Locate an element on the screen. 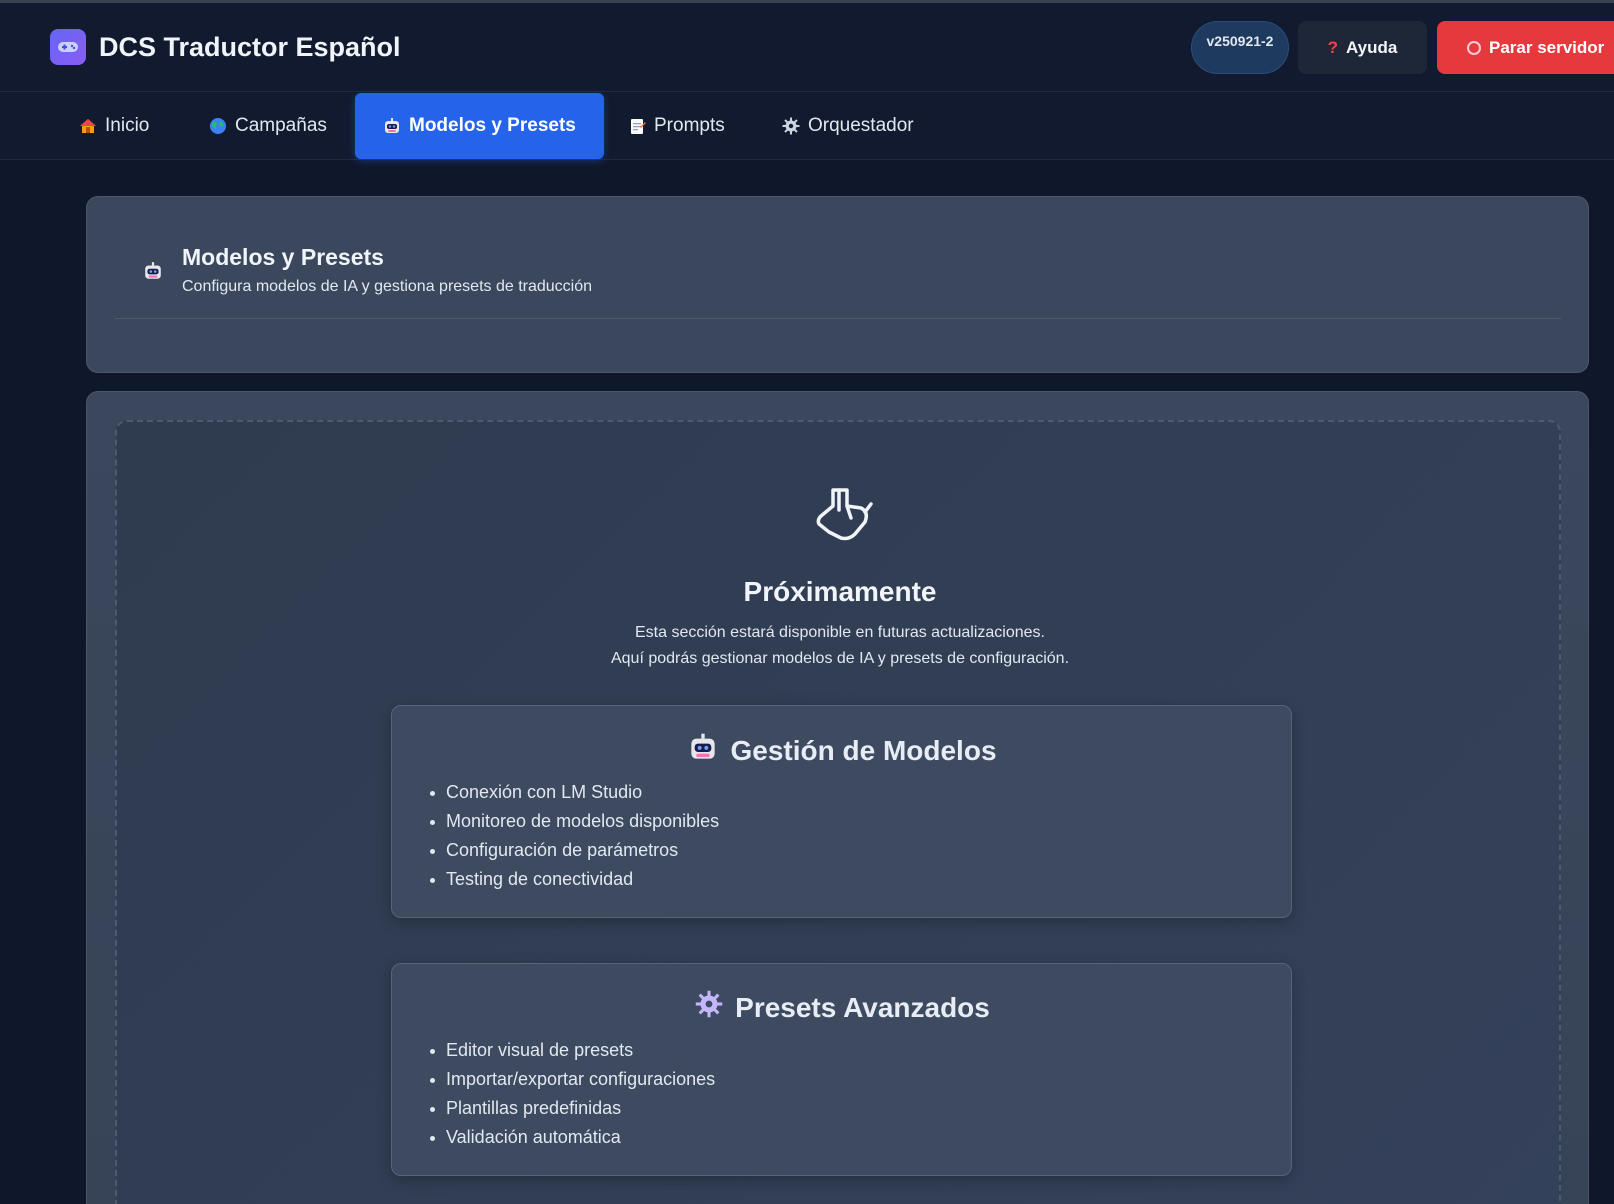  feature-title: Presets Avanzados is located at coordinates (842, 1007).